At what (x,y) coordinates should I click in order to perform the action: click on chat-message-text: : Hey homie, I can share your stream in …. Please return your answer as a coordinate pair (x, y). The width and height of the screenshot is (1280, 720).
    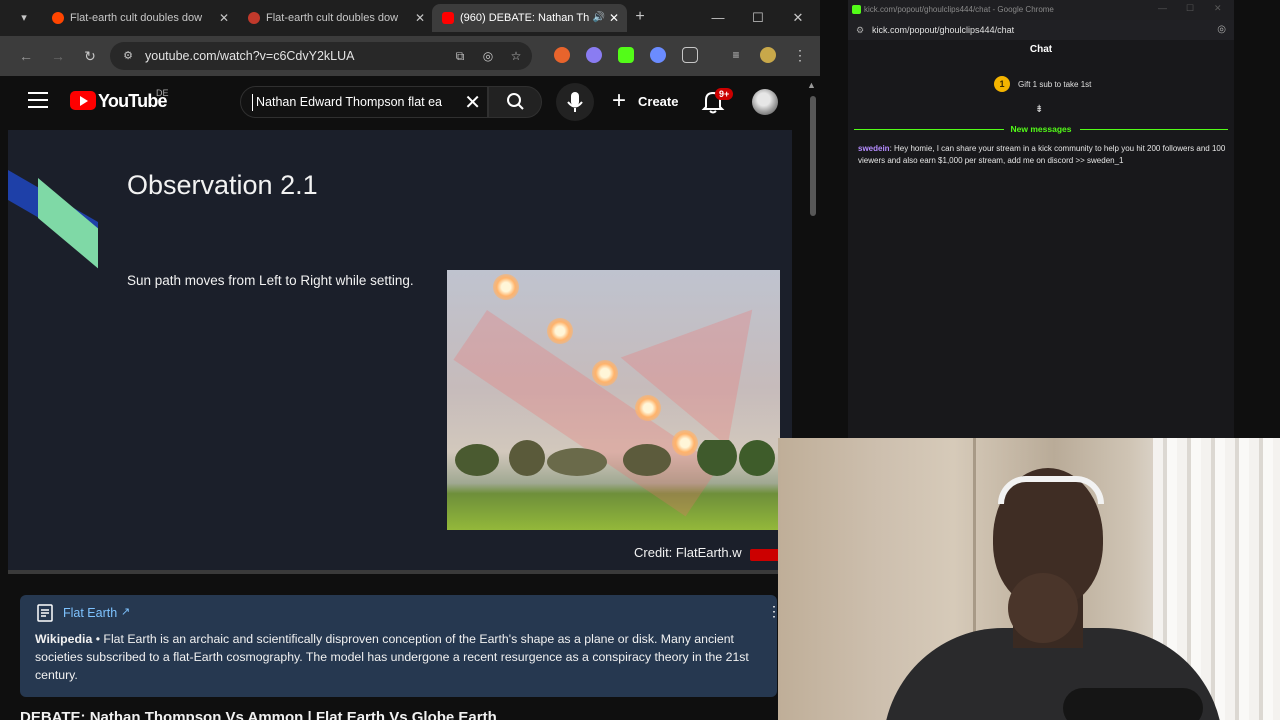
    Looking at the image, I should click on (1042, 154).